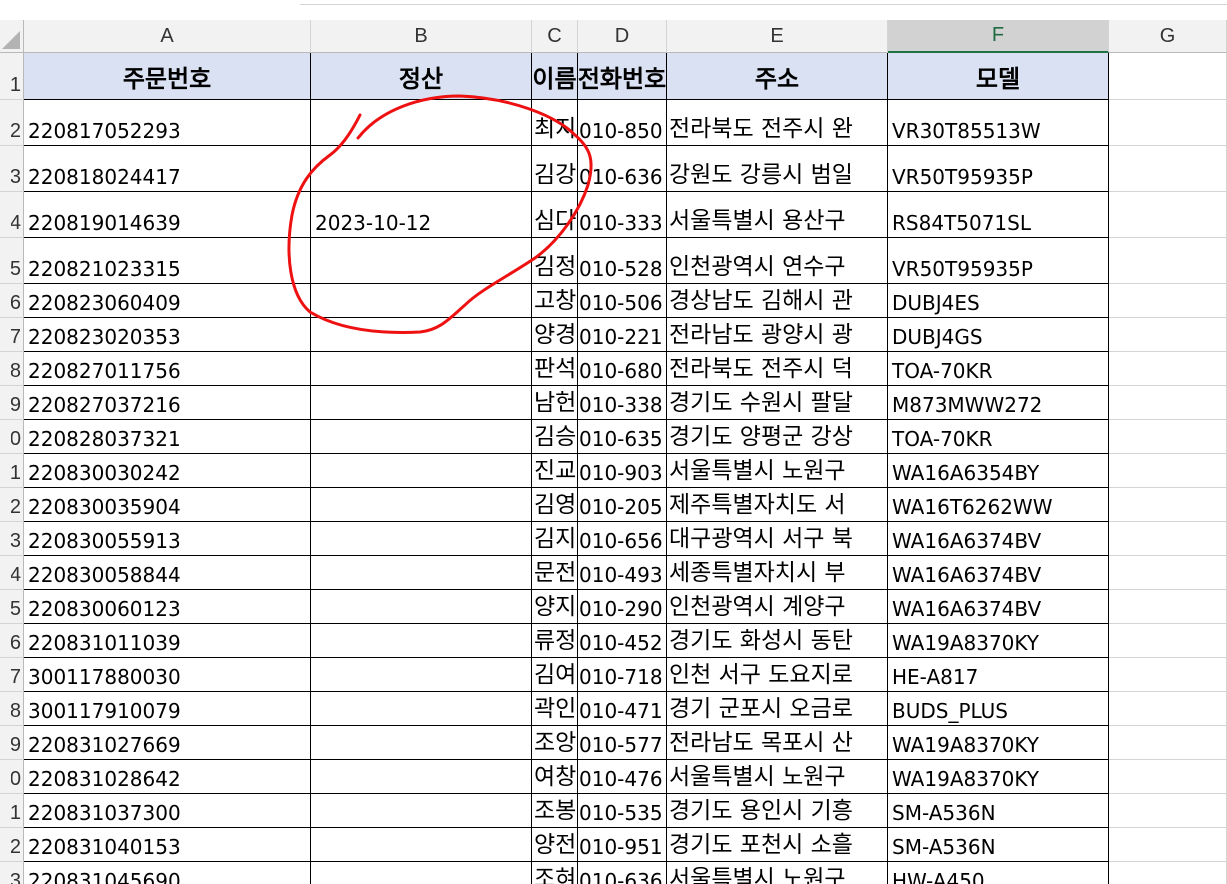 The height and width of the screenshot is (884, 1227). Describe the element at coordinates (421, 709) in the screenshot. I see `cell-b18` at that location.